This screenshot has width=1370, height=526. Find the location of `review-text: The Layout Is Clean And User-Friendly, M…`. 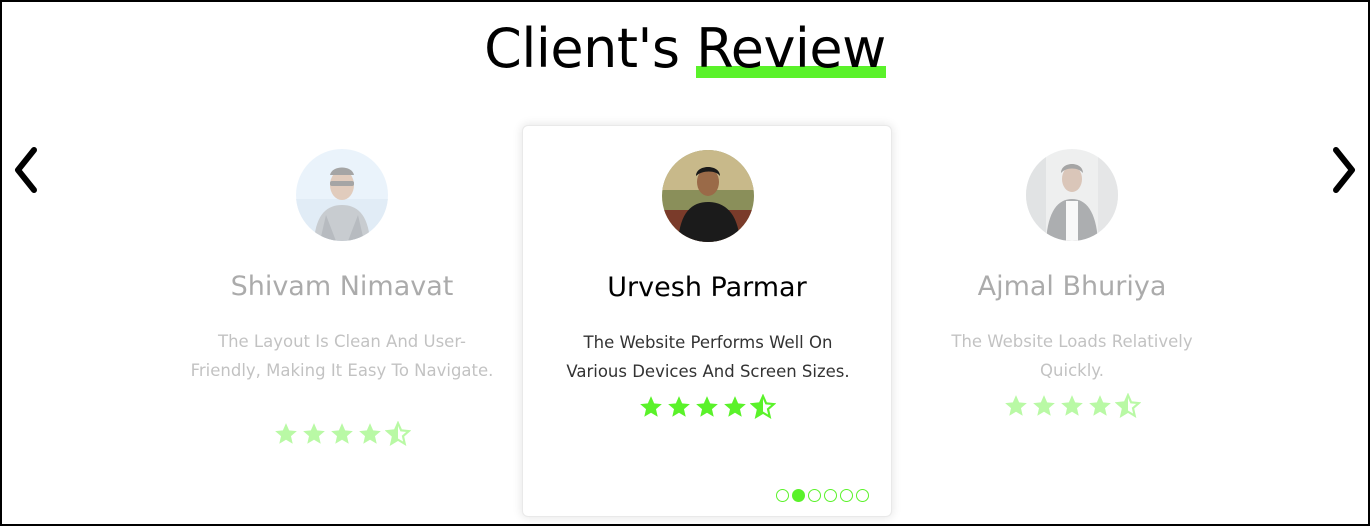

review-text: The Layout Is Clean And User-Friendly, M… is located at coordinates (342, 356).